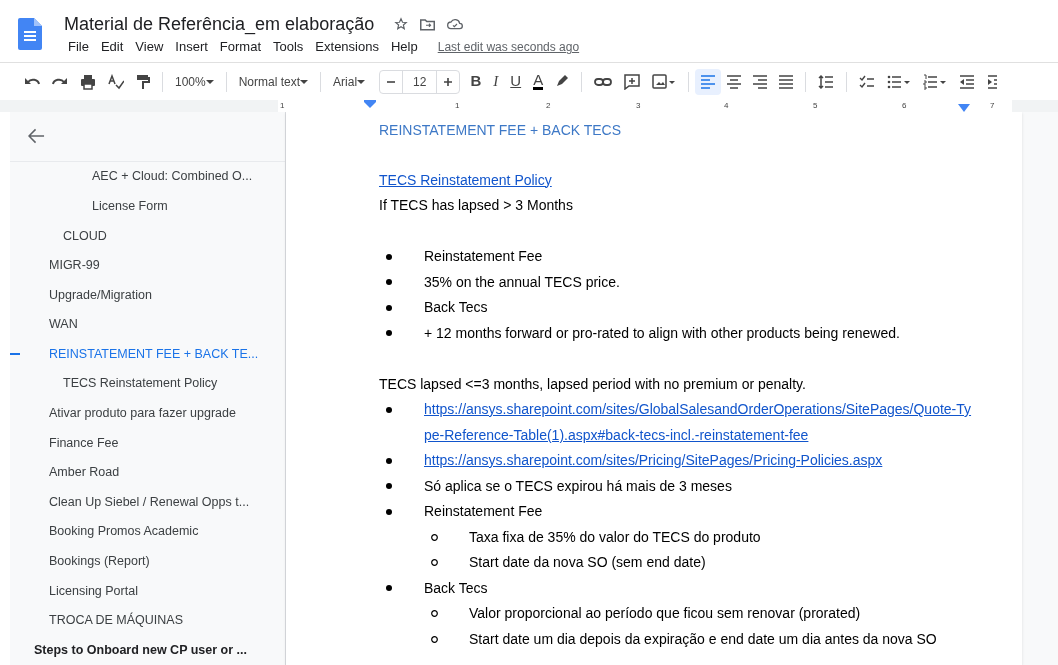 This screenshot has height=665, width=1058. What do you see at coordinates (240, 47) in the screenshot?
I see `menu-item: Format` at bounding box center [240, 47].